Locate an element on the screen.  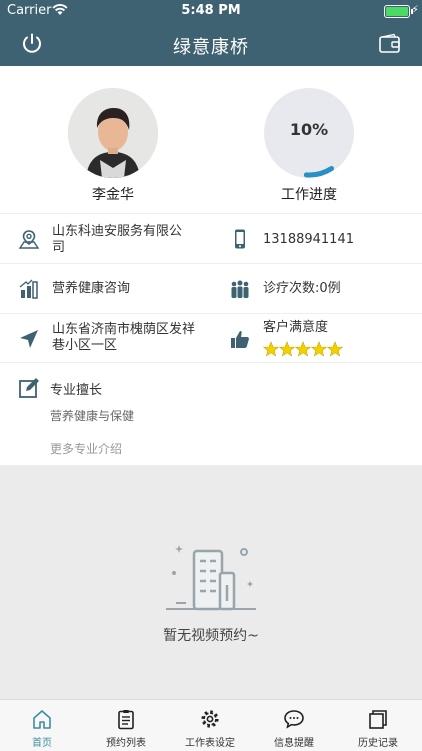
more-specialty-link: 更多专业介绍 is located at coordinates (86, 448).